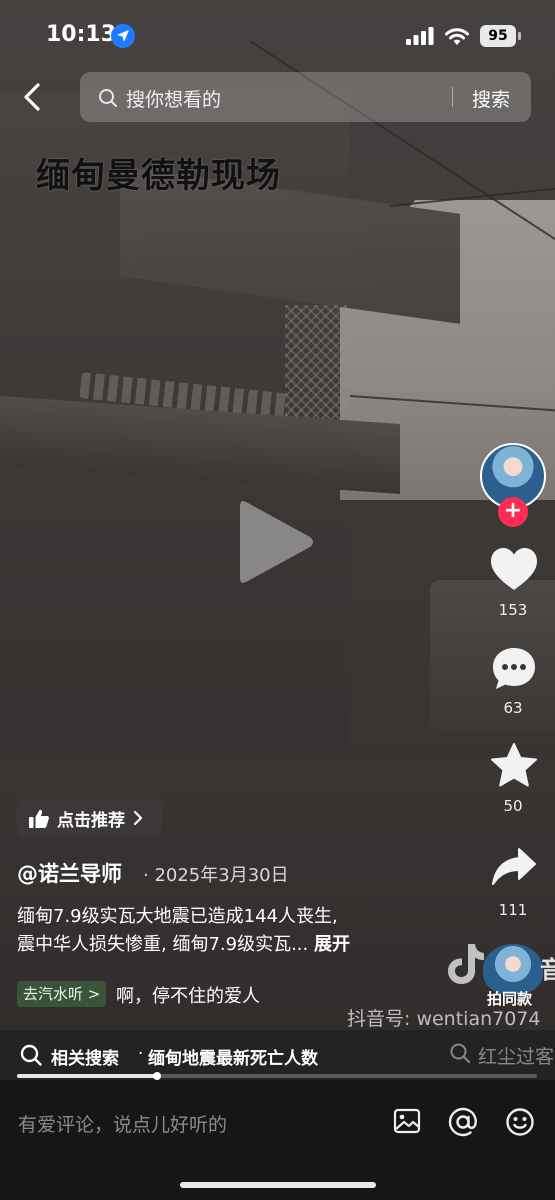  What do you see at coordinates (516, 1055) in the screenshot?
I see `related-search-next: 红尘过客` at bounding box center [516, 1055].